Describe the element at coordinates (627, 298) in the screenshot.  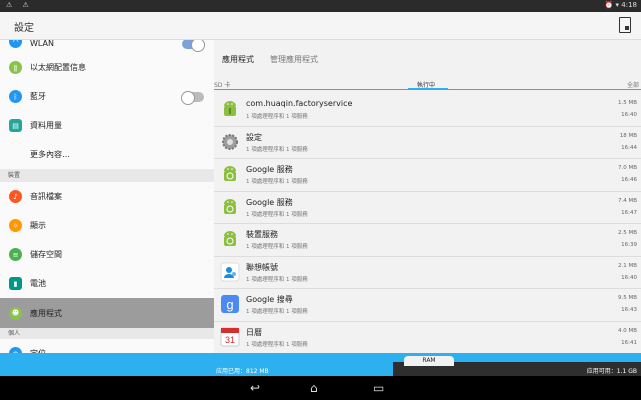
I see `app-size: 9.5 MB` at that location.